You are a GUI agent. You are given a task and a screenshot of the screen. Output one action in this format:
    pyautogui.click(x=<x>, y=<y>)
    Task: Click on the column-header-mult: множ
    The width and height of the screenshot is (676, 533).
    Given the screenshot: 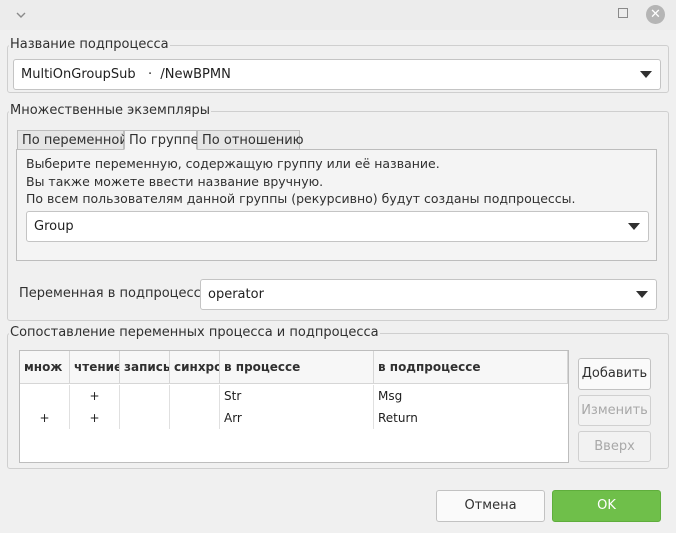 What is the action you would take?
    pyautogui.click(x=45, y=367)
    